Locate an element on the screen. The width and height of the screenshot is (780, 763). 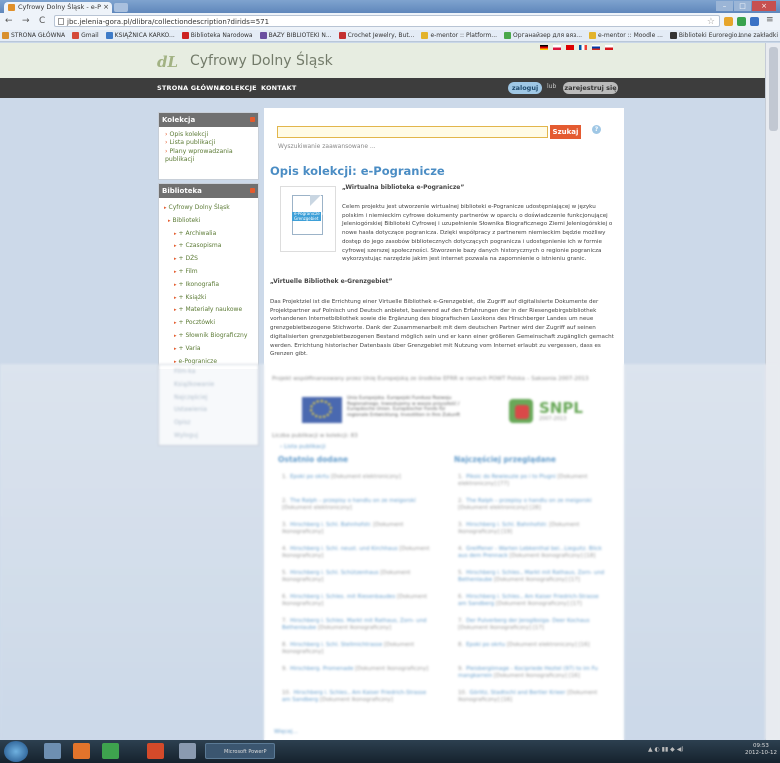
bookmark-item: Gmail is located at coordinates (85, 35).